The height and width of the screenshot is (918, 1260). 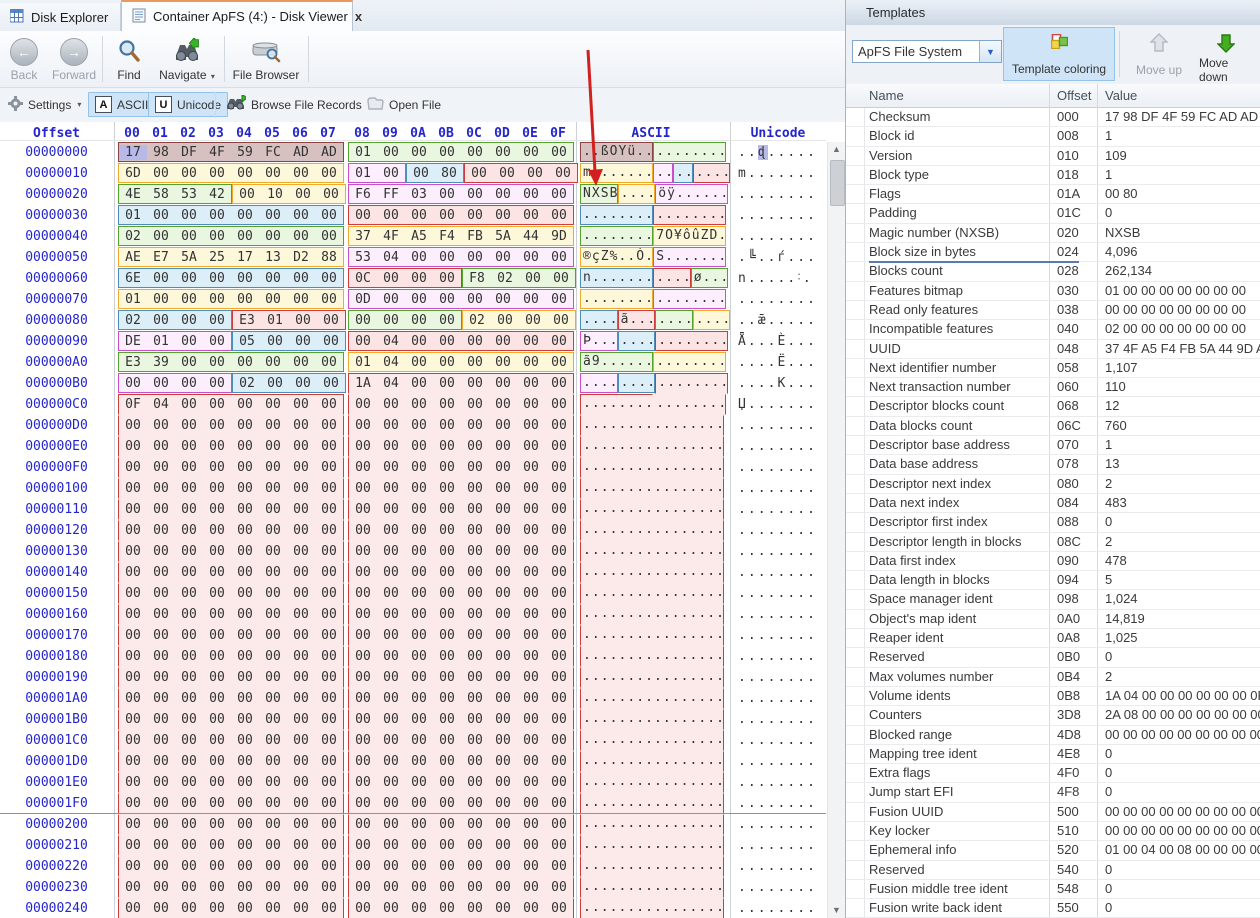 I want to click on field-row: Jump start EFI 4F8 0, so click(x=1053, y=793).